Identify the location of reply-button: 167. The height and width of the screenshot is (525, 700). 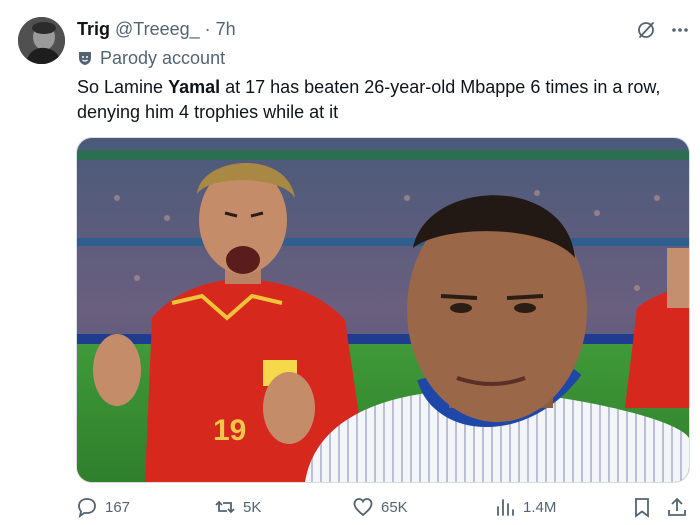
(103, 507).